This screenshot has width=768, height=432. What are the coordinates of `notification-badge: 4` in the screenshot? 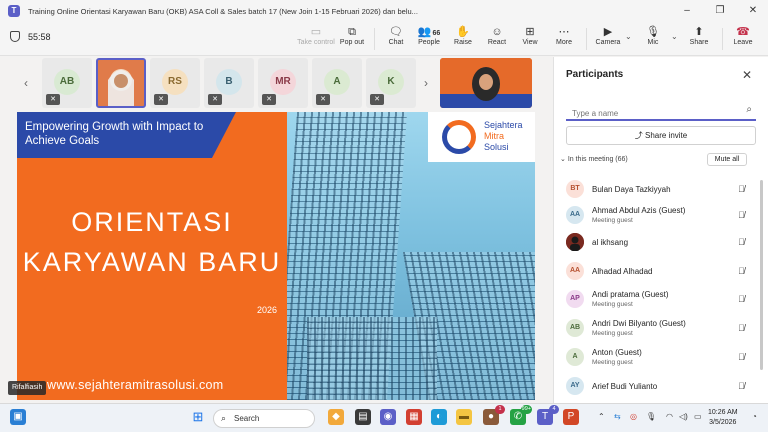 It's located at (554, 409).